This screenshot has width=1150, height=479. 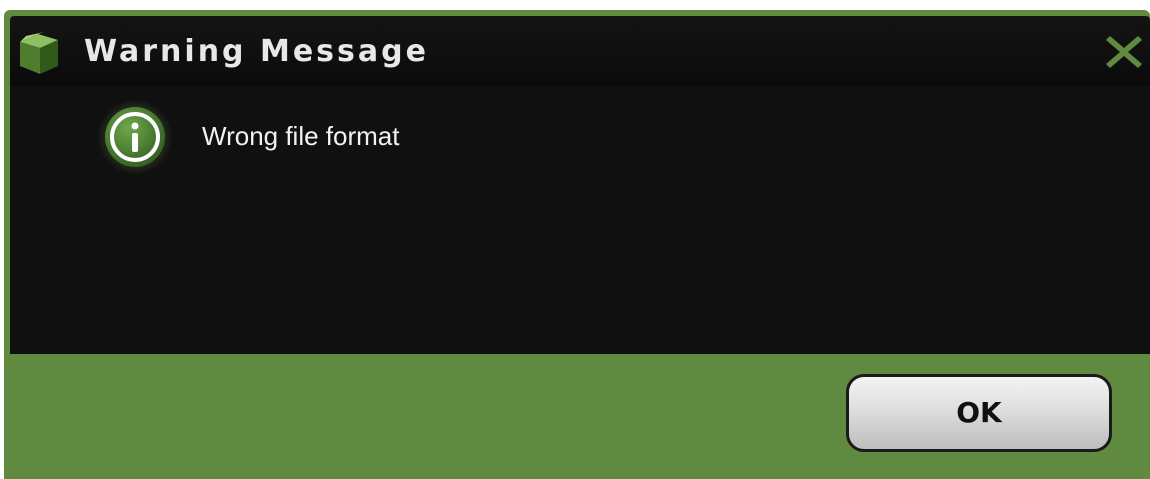 I want to click on close-icon, so click(x=1124, y=52).